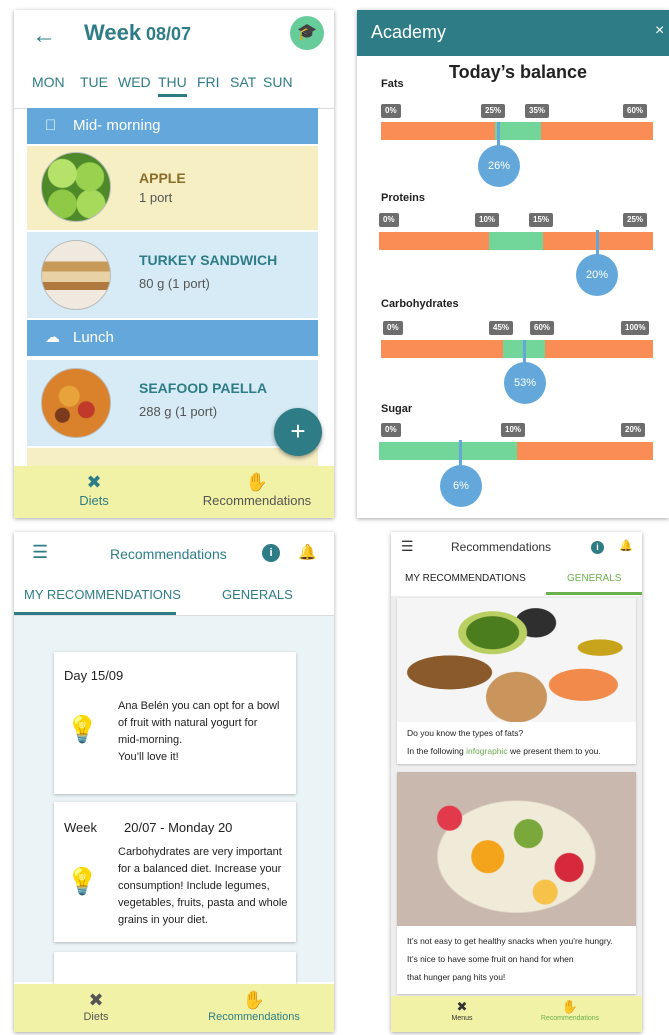  Describe the element at coordinates (156, 197) in the screenshot. I see `meal-quantity: 1 port` at that location.